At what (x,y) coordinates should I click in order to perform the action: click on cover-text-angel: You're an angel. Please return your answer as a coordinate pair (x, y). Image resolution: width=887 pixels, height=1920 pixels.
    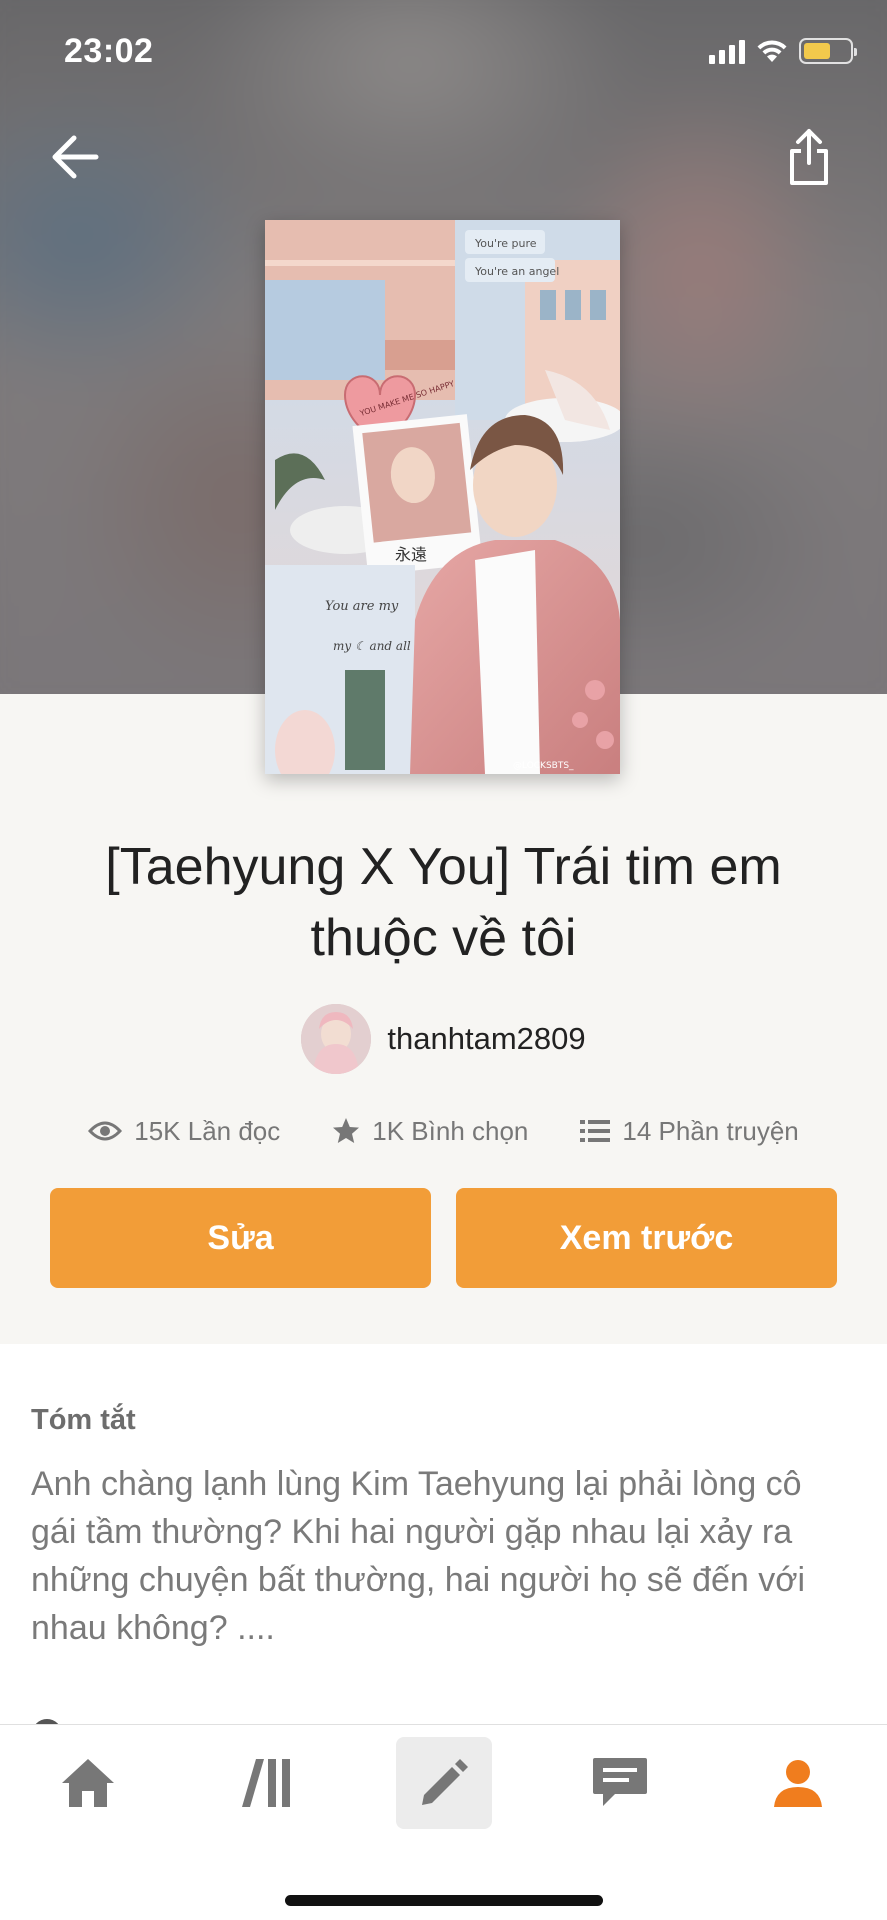
    Looking at the image, I should click on (516, 271).